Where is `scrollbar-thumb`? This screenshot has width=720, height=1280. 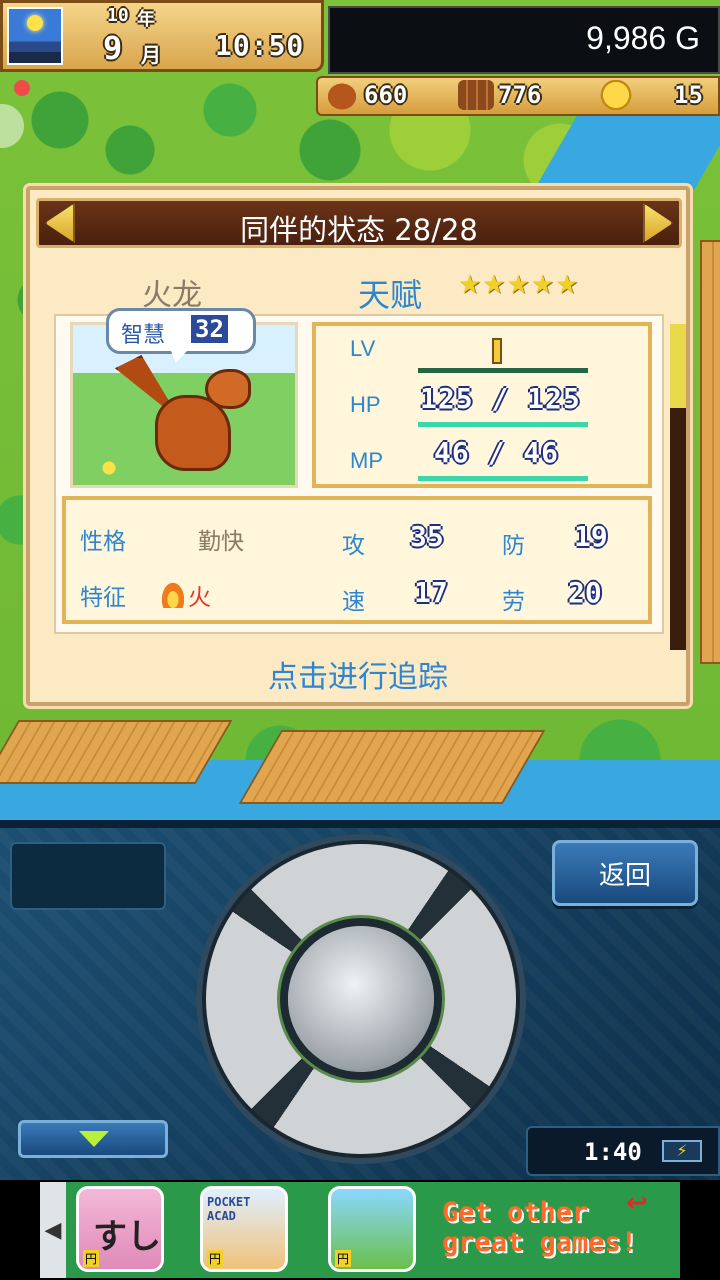 scrollbar-thumb is located at coordinates (678, 366).